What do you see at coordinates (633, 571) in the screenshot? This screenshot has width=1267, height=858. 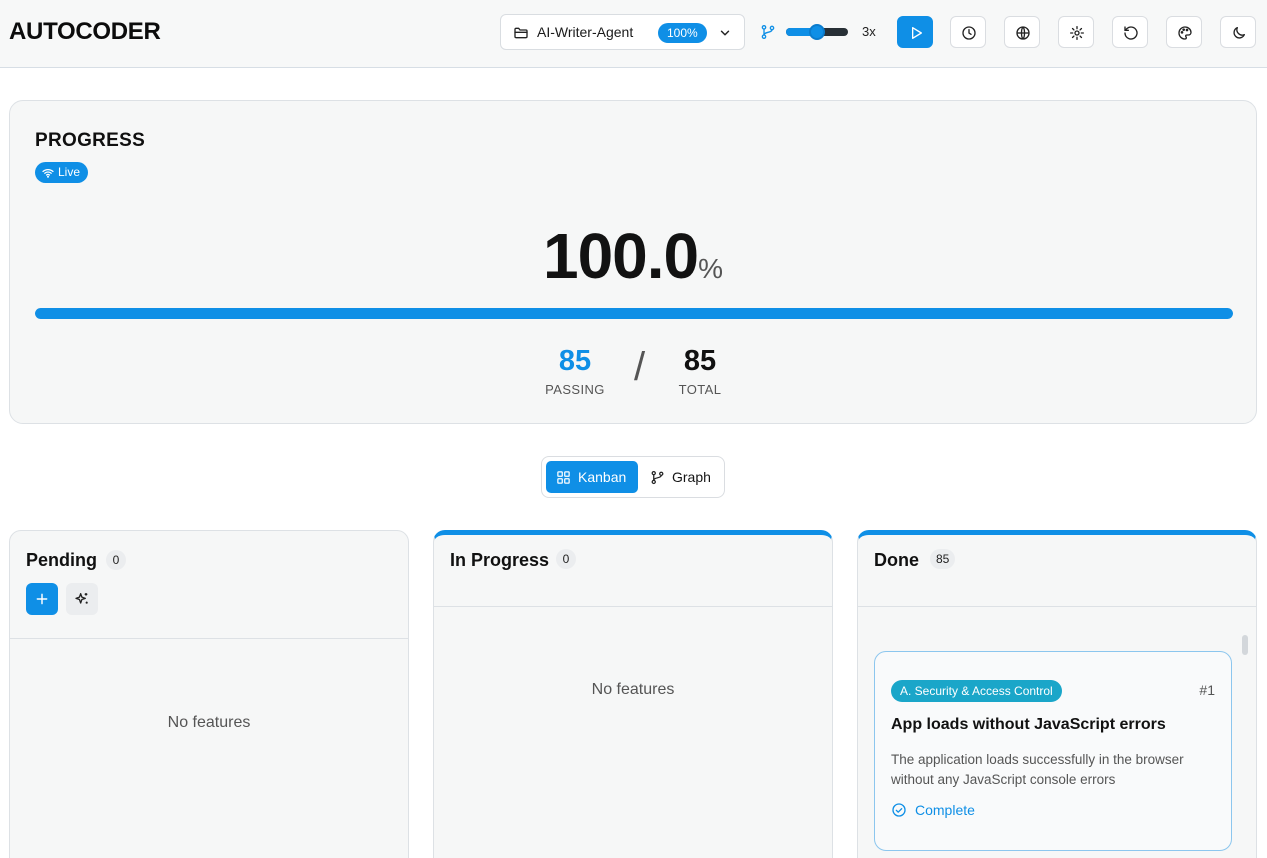 I see `in-progress-column-header: In Progress 0` at bounding box center [633, 571].